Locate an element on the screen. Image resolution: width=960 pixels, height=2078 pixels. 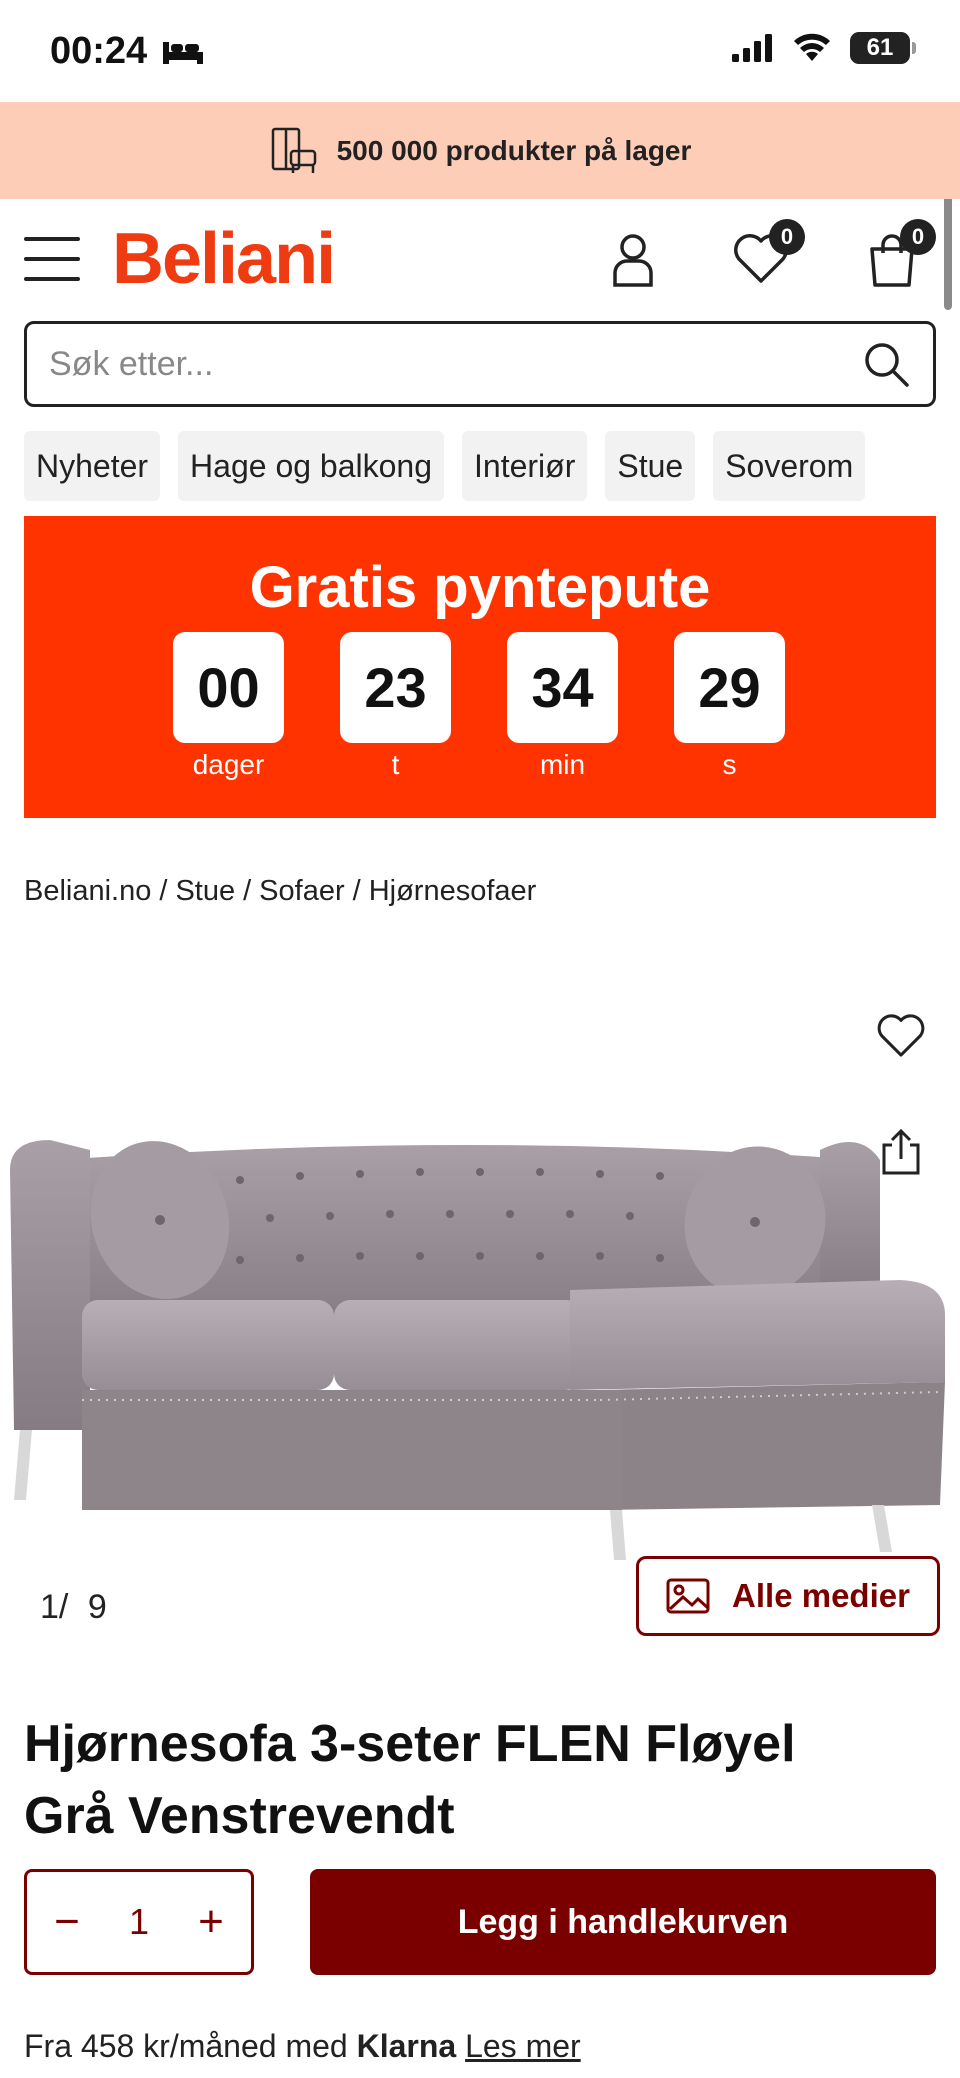
product-title-line: Hjørnesofa 3-seter FLEN Fløyel is located at coordinates (410, 1744).